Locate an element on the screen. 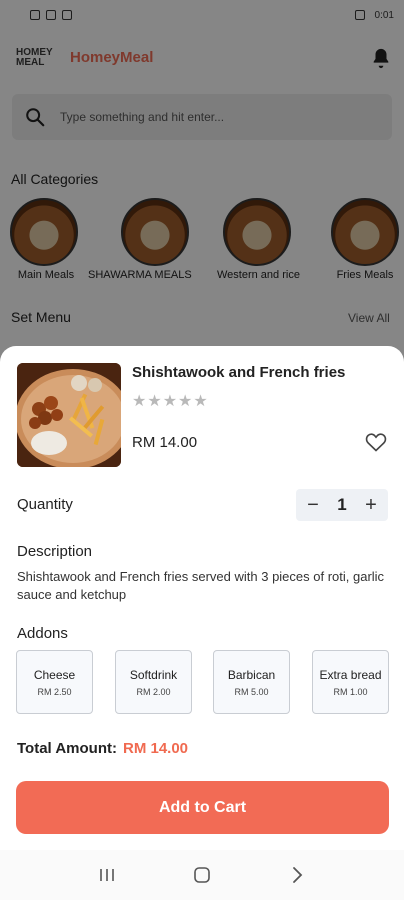  add-to-cart-button: Add to Cart is located at coordinates (202, 807).